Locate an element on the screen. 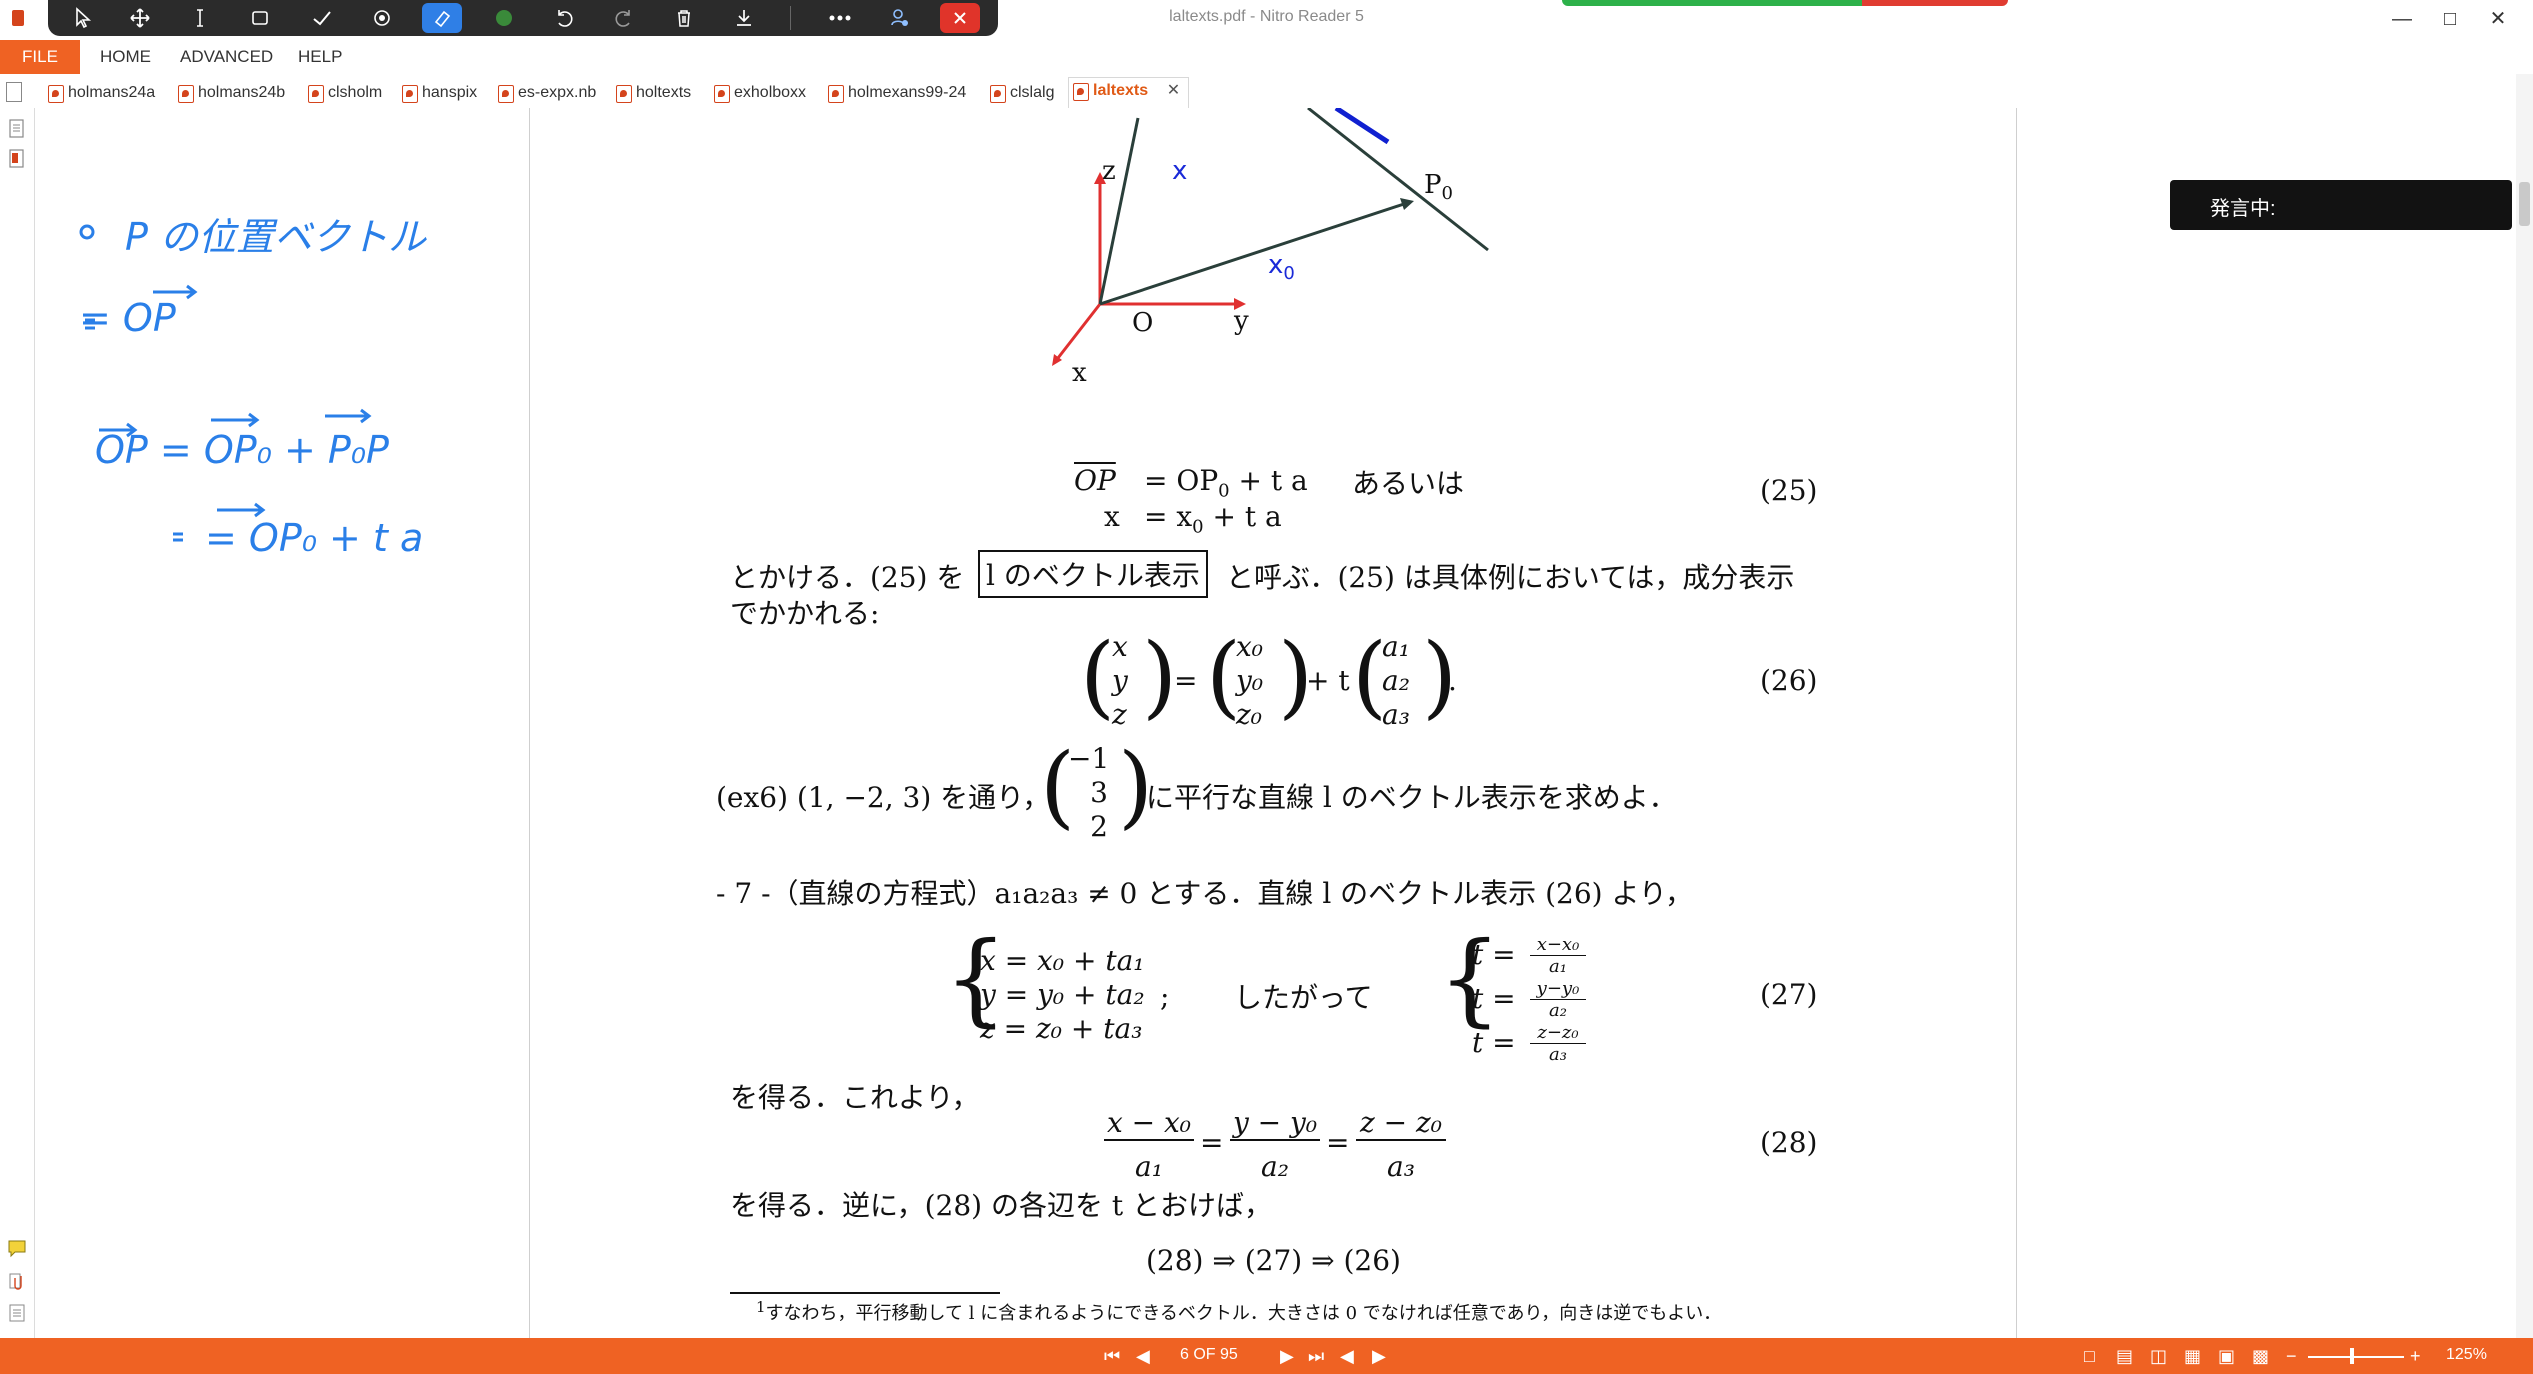 The image size is (2533, 1374). eq26-vec2-1: y₀ is located at coordinates (1250, 680).